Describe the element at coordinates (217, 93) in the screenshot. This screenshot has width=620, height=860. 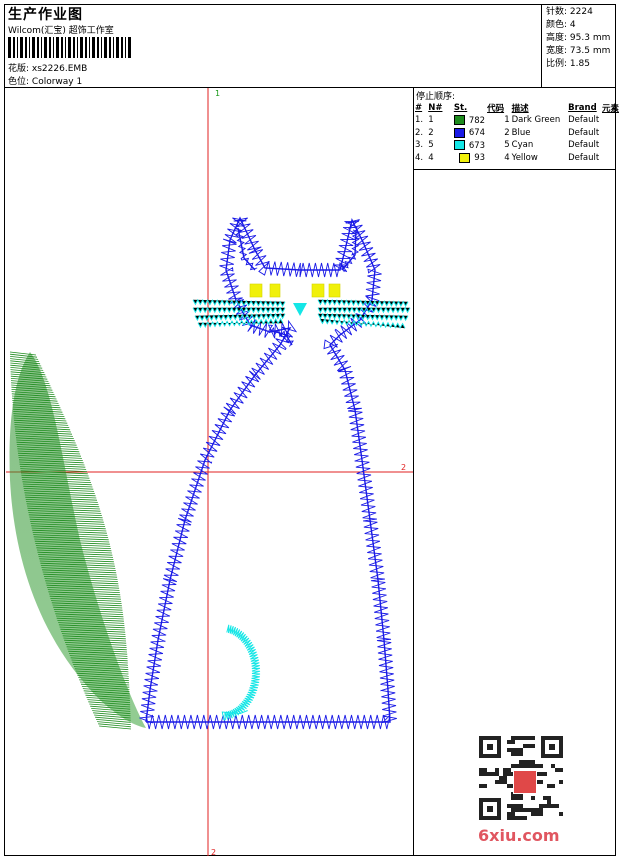
I see `top-guide-mark: 1` at that location.